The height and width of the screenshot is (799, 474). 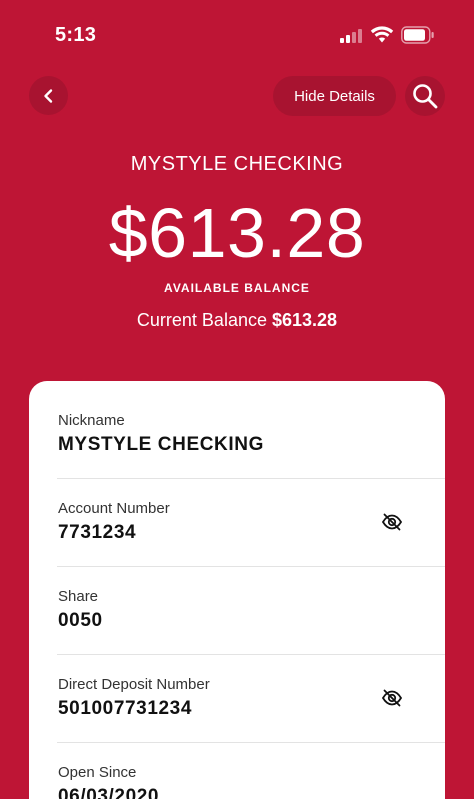 What do you see at coordinates (237, 425) in the screenshot?
I see `detail-row-nickname: Nickname MYSTYLE CHECKING` at bounding box center [237, 425].